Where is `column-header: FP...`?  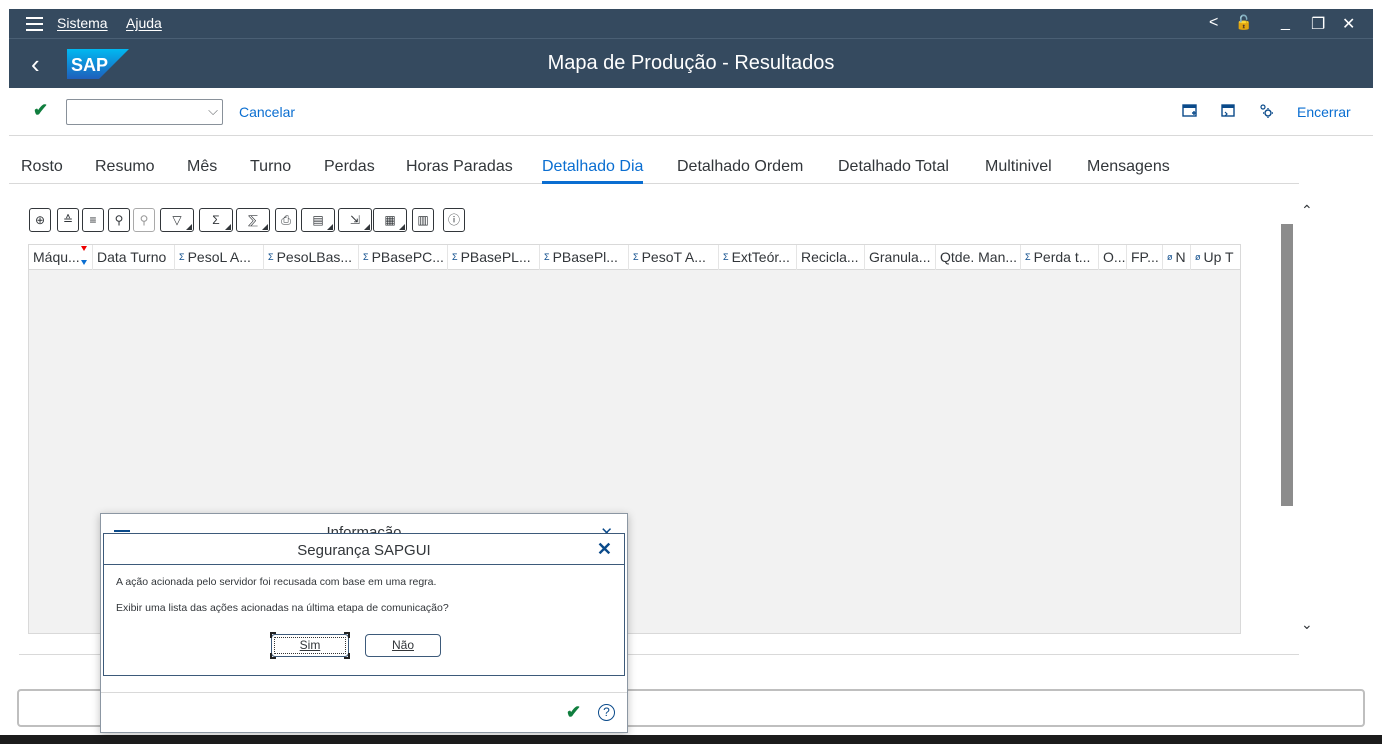 column-header: FP... is located at coordinates (1145, 257).